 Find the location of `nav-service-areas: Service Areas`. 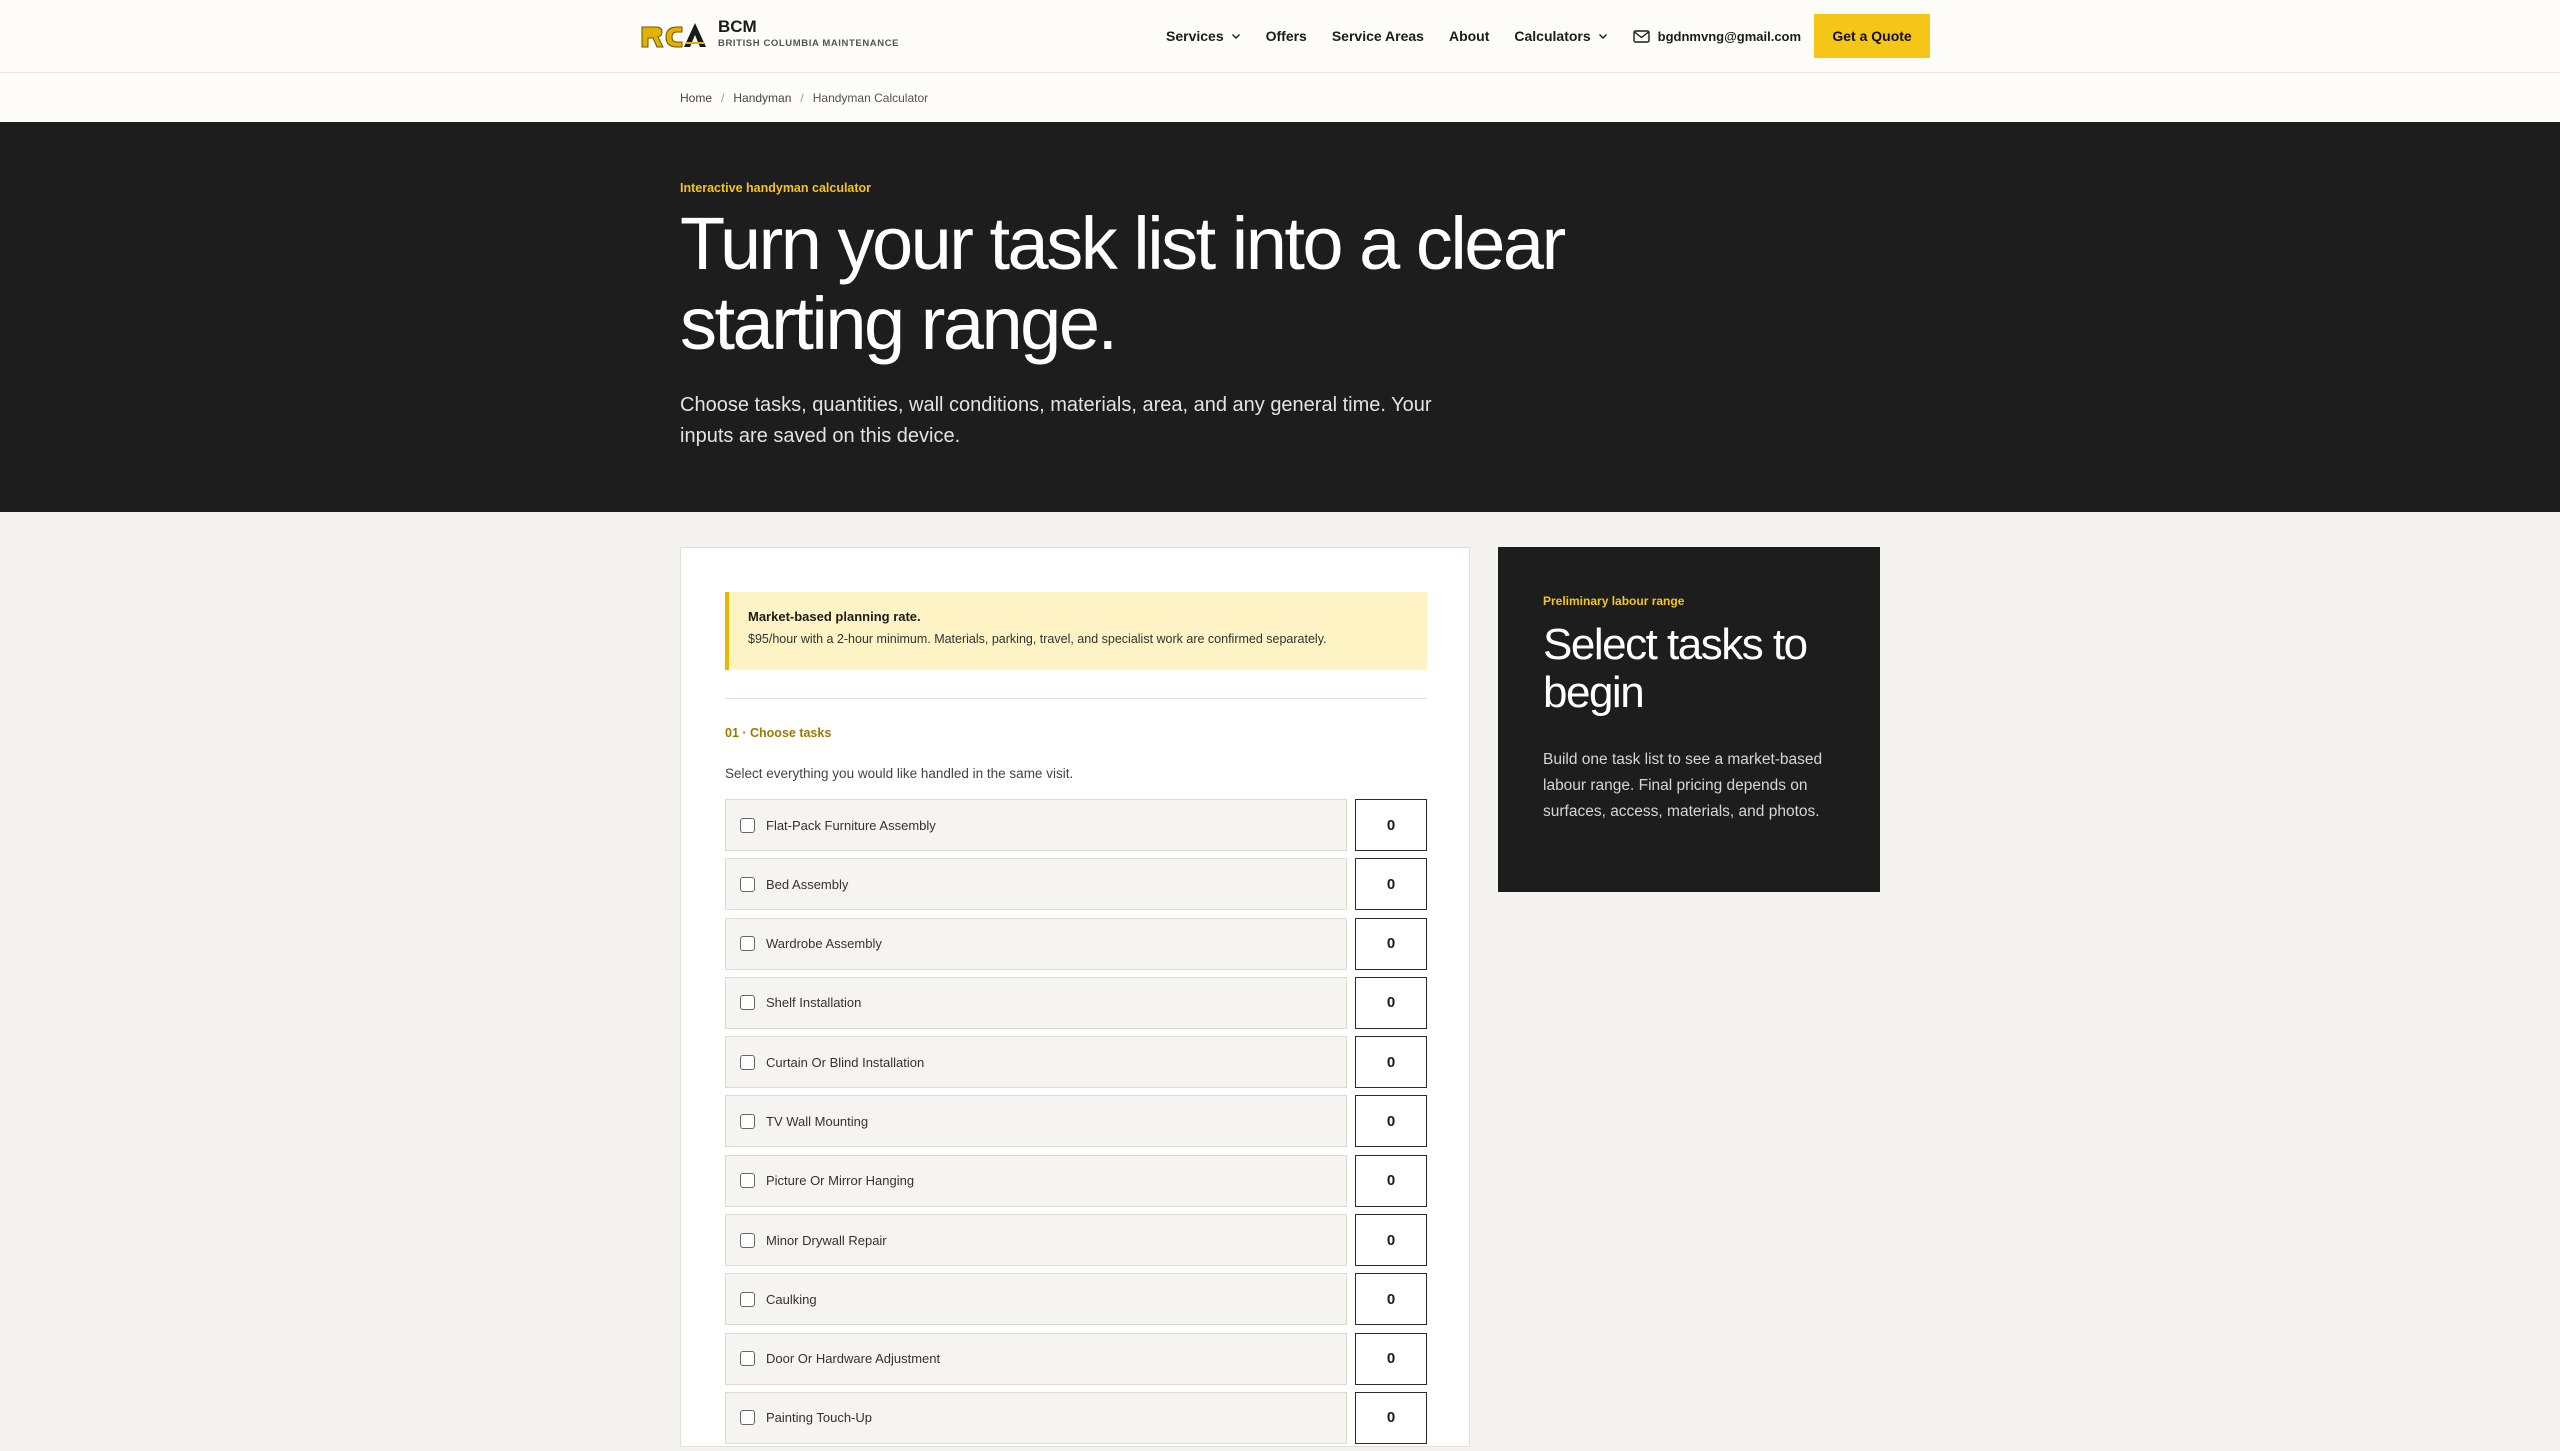

nav-service-areas: Service Areas is located at coordinates (1378, 36).